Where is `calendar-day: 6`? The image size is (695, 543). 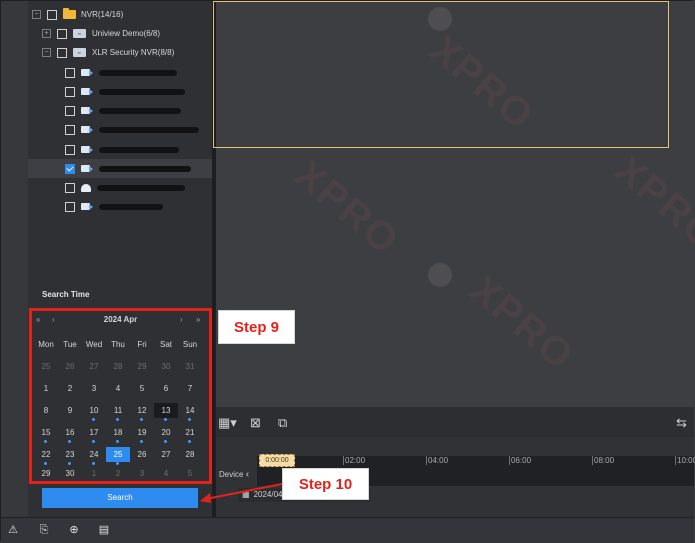
calendar-day: 6 is located at coordinates (166, 388).